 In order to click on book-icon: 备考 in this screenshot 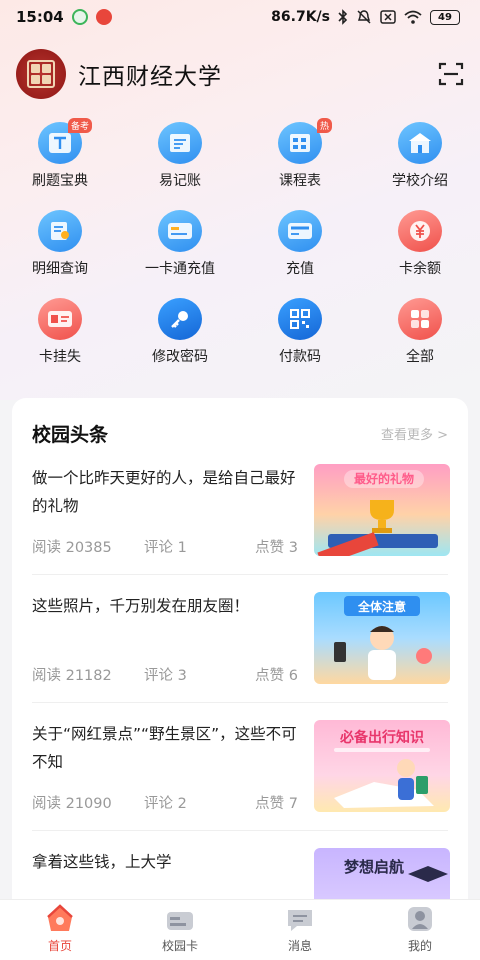, I will do `click(65, 141)`.